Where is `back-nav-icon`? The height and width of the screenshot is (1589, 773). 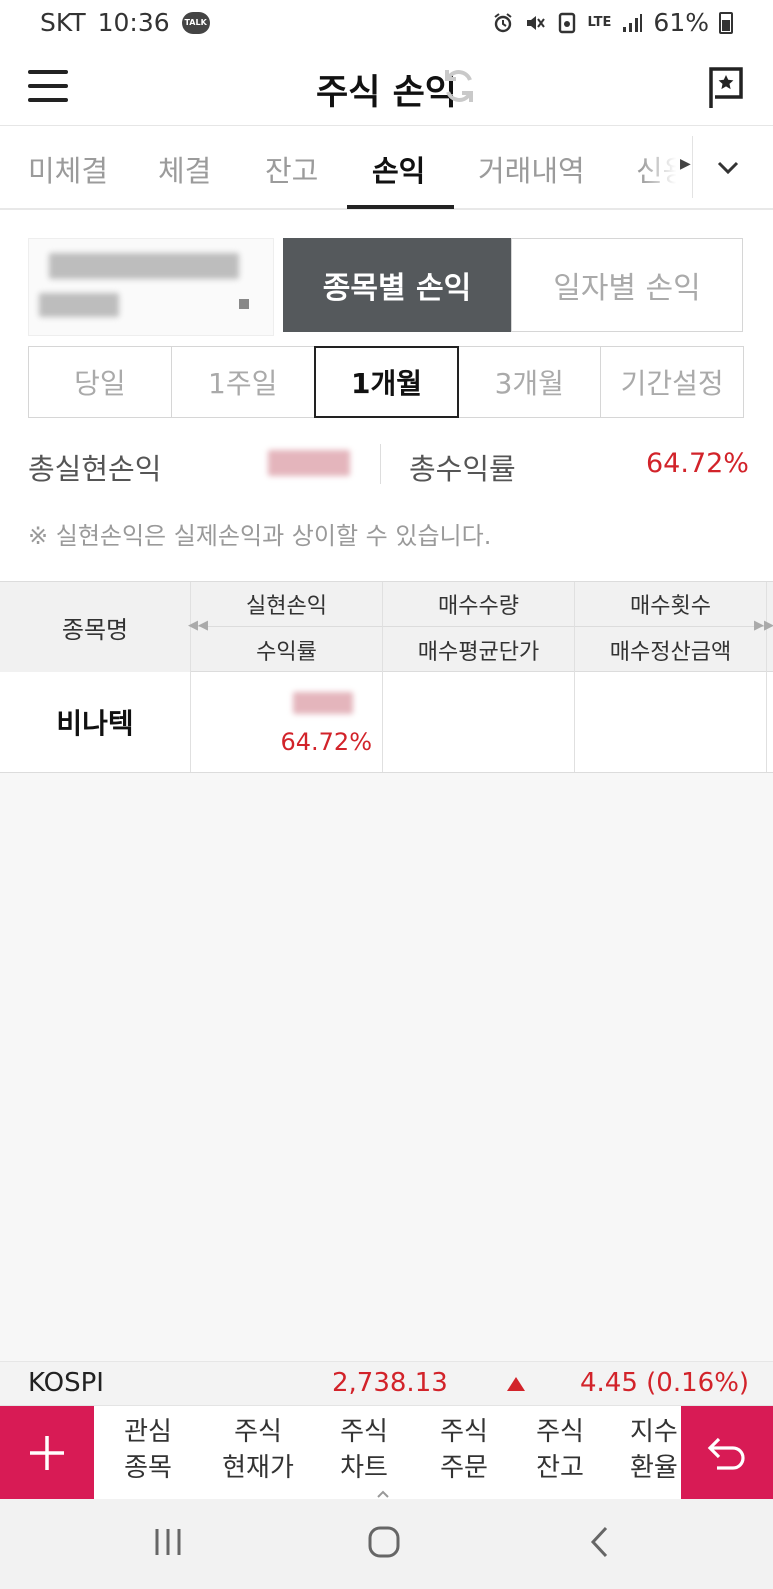 back-nav-icon is located at coordinates (600, 1544).